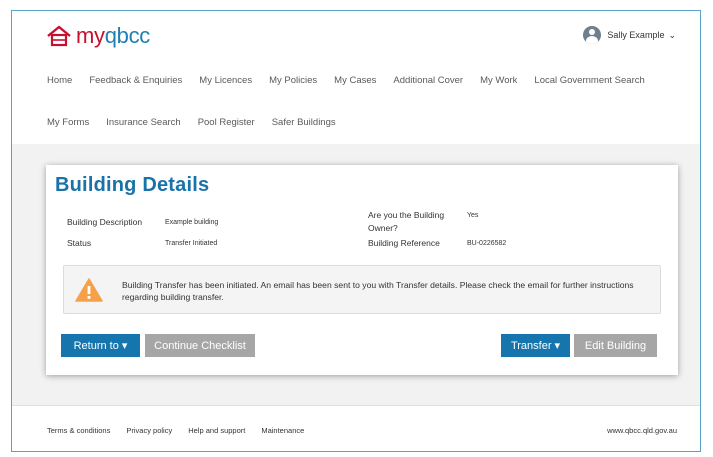  I want to click on status-value: Transfer Initiated, so click(191, 243).